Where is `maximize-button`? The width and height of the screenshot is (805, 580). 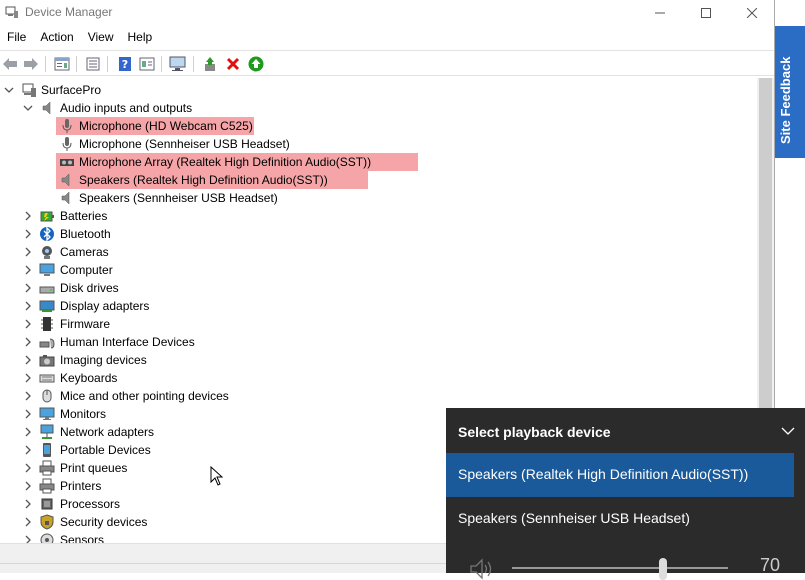 maximize-button is located at coordinates (706, 13).